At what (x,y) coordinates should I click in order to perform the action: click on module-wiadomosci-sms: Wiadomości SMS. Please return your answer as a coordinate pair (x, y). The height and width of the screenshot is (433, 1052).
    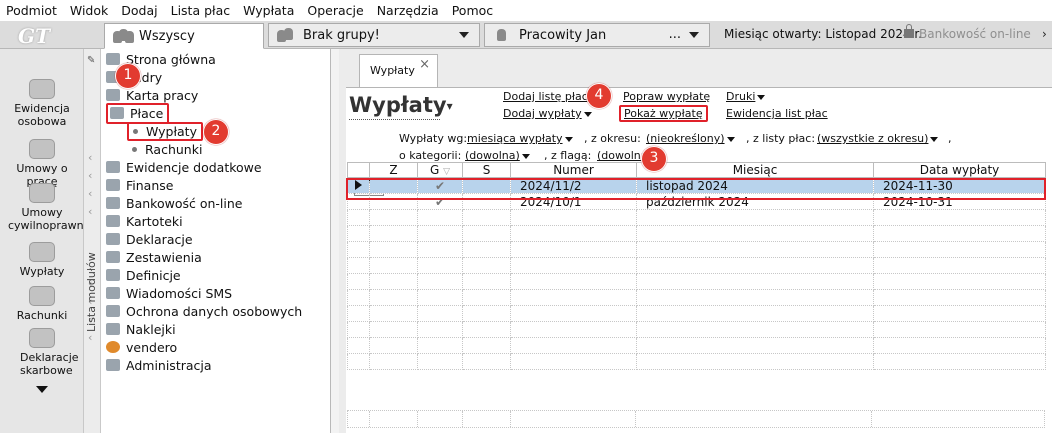
    Looking at the image, I should click on (169, 293).